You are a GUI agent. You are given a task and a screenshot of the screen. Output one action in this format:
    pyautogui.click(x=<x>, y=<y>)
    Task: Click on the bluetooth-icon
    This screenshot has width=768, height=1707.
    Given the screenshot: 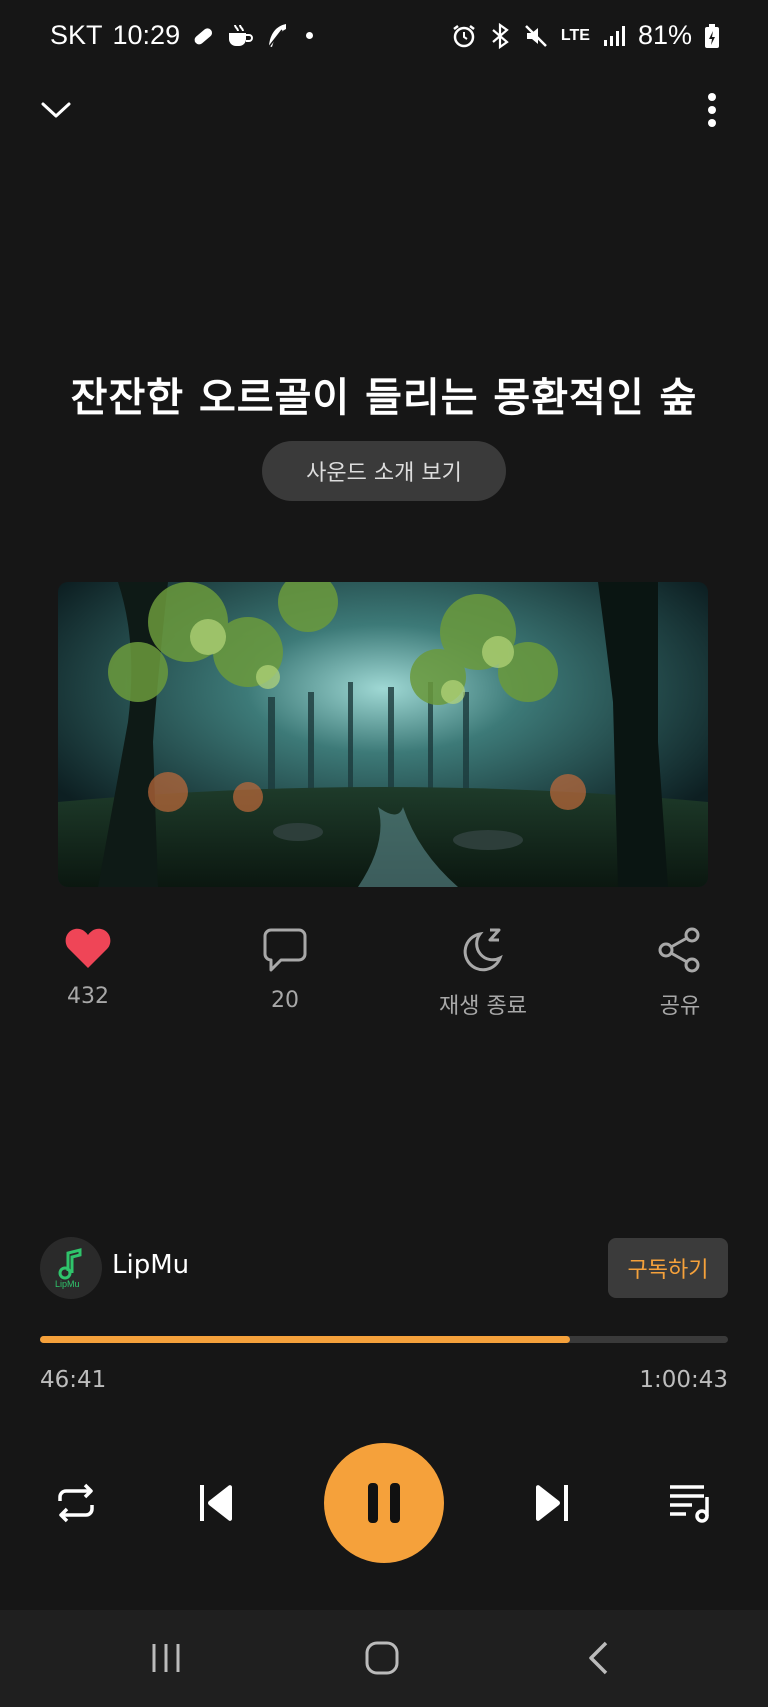 What is the action you would take?
    pyautogui.click(x=500, y=35)
    